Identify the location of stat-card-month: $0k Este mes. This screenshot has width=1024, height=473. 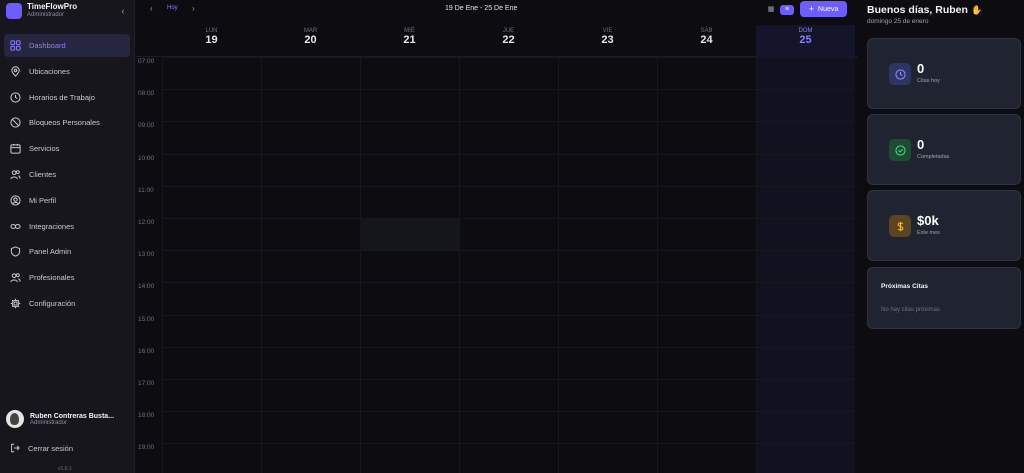
(944, 225).